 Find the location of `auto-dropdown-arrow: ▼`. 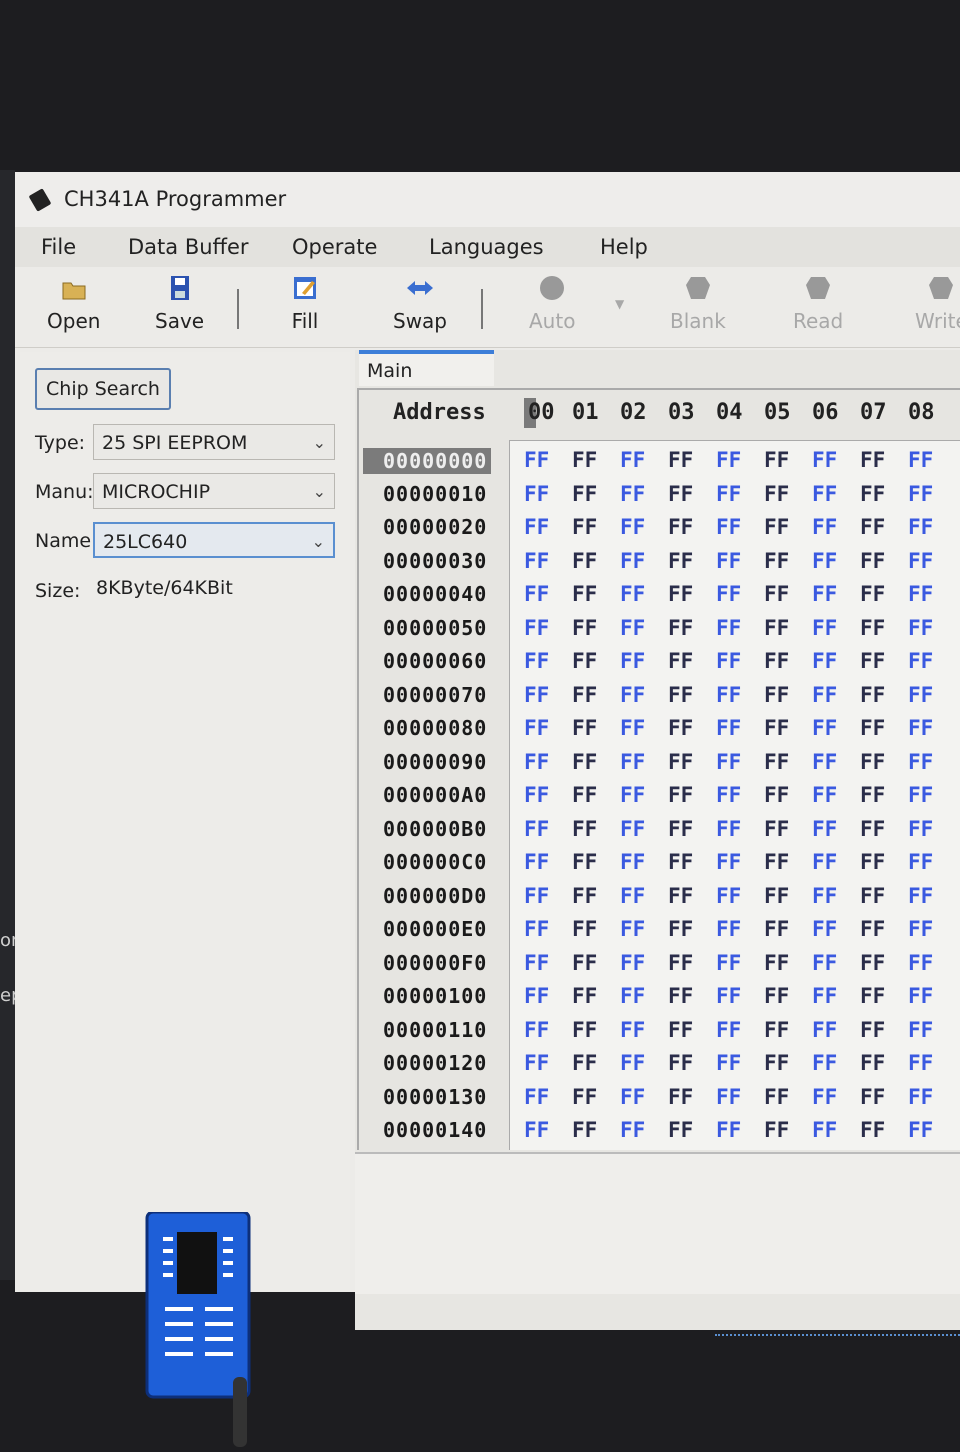

auto-dropdown-arrow: ▼ is located at coordinates (619, 304).